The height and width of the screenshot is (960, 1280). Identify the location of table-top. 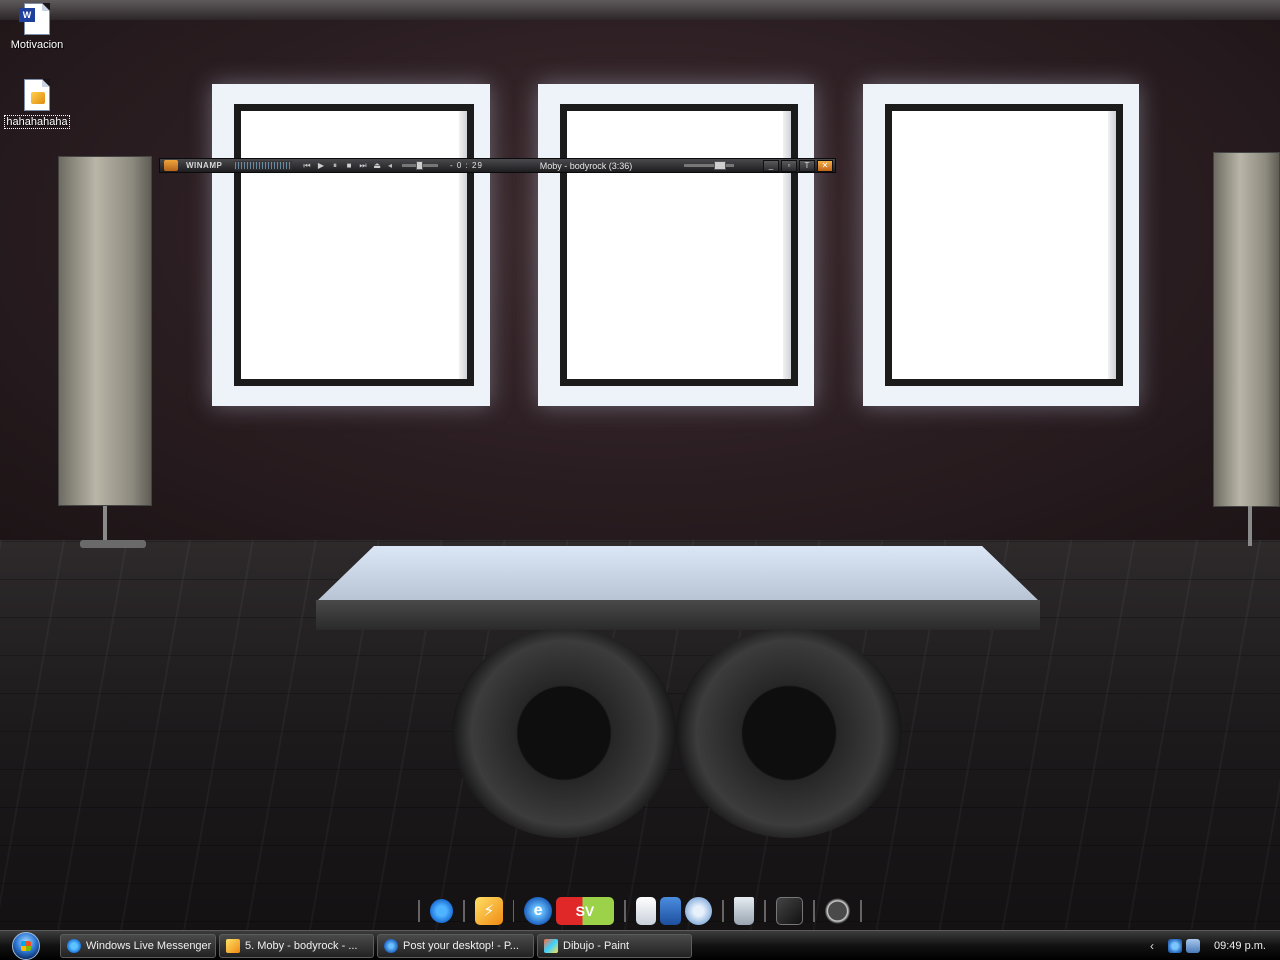
(678, 574).